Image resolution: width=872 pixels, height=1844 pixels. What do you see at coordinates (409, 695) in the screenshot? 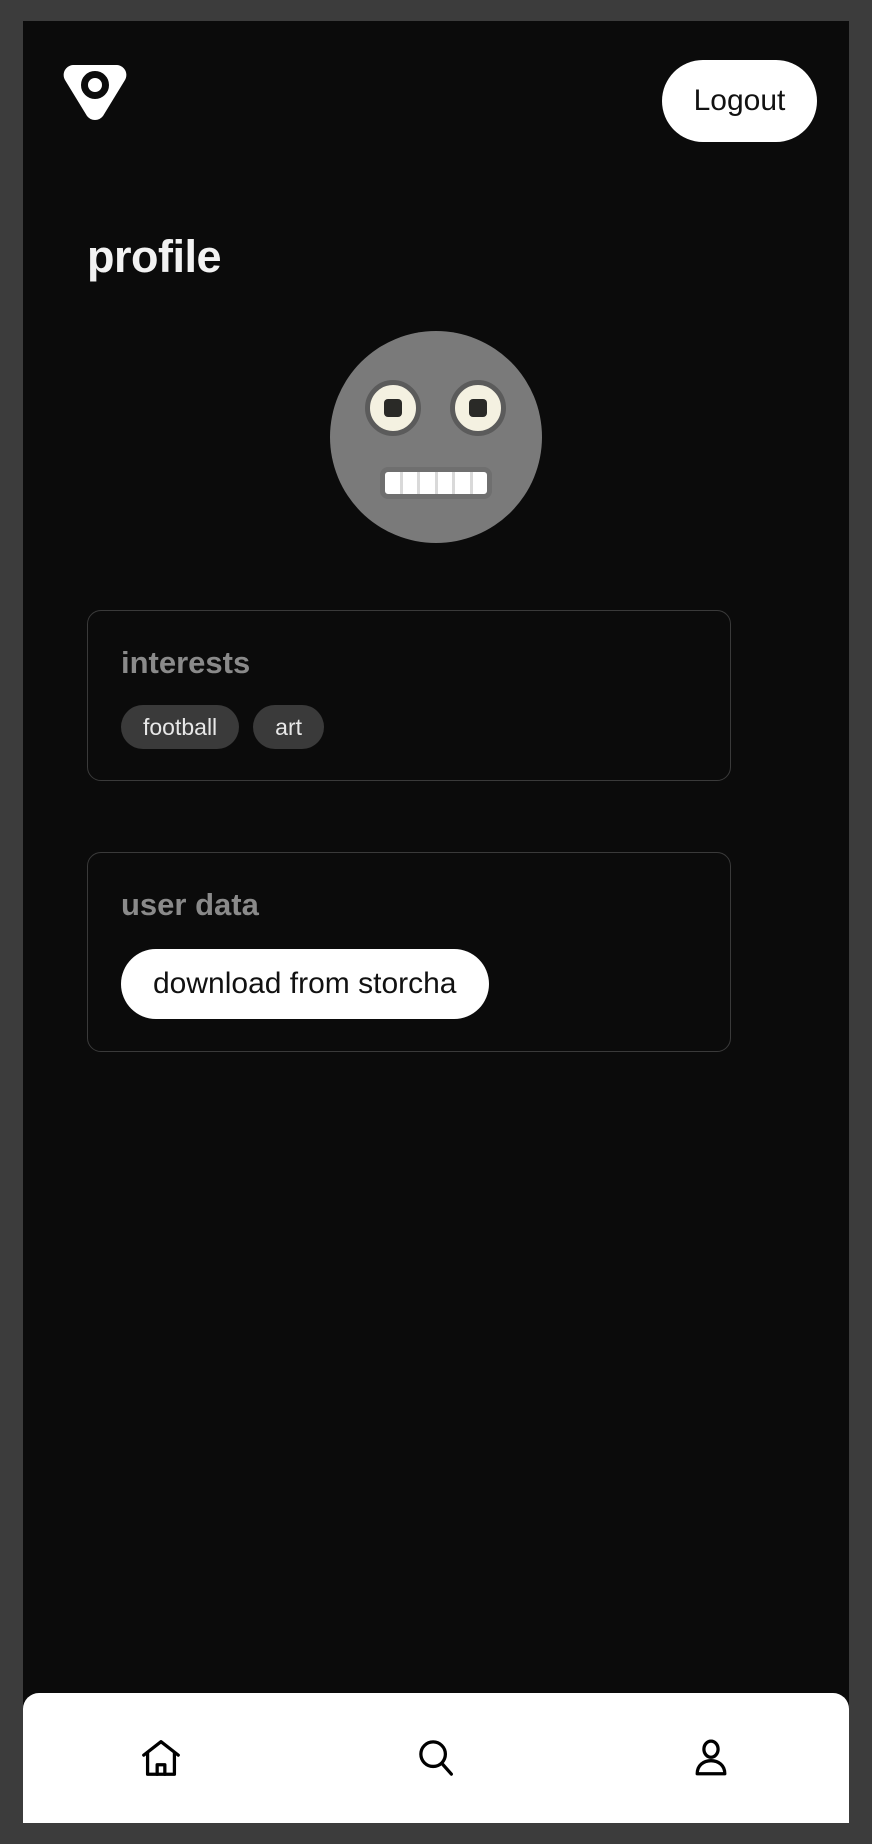
I see `interests-card: interests football art` at bounding box center [409, 695].